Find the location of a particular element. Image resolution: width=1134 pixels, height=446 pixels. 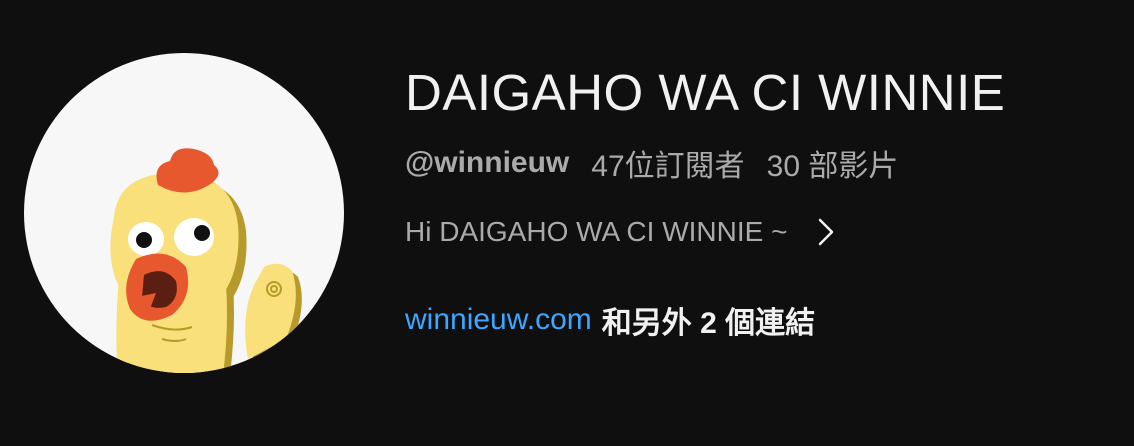

chevron-right-icon is located at coordinates (826, 232).